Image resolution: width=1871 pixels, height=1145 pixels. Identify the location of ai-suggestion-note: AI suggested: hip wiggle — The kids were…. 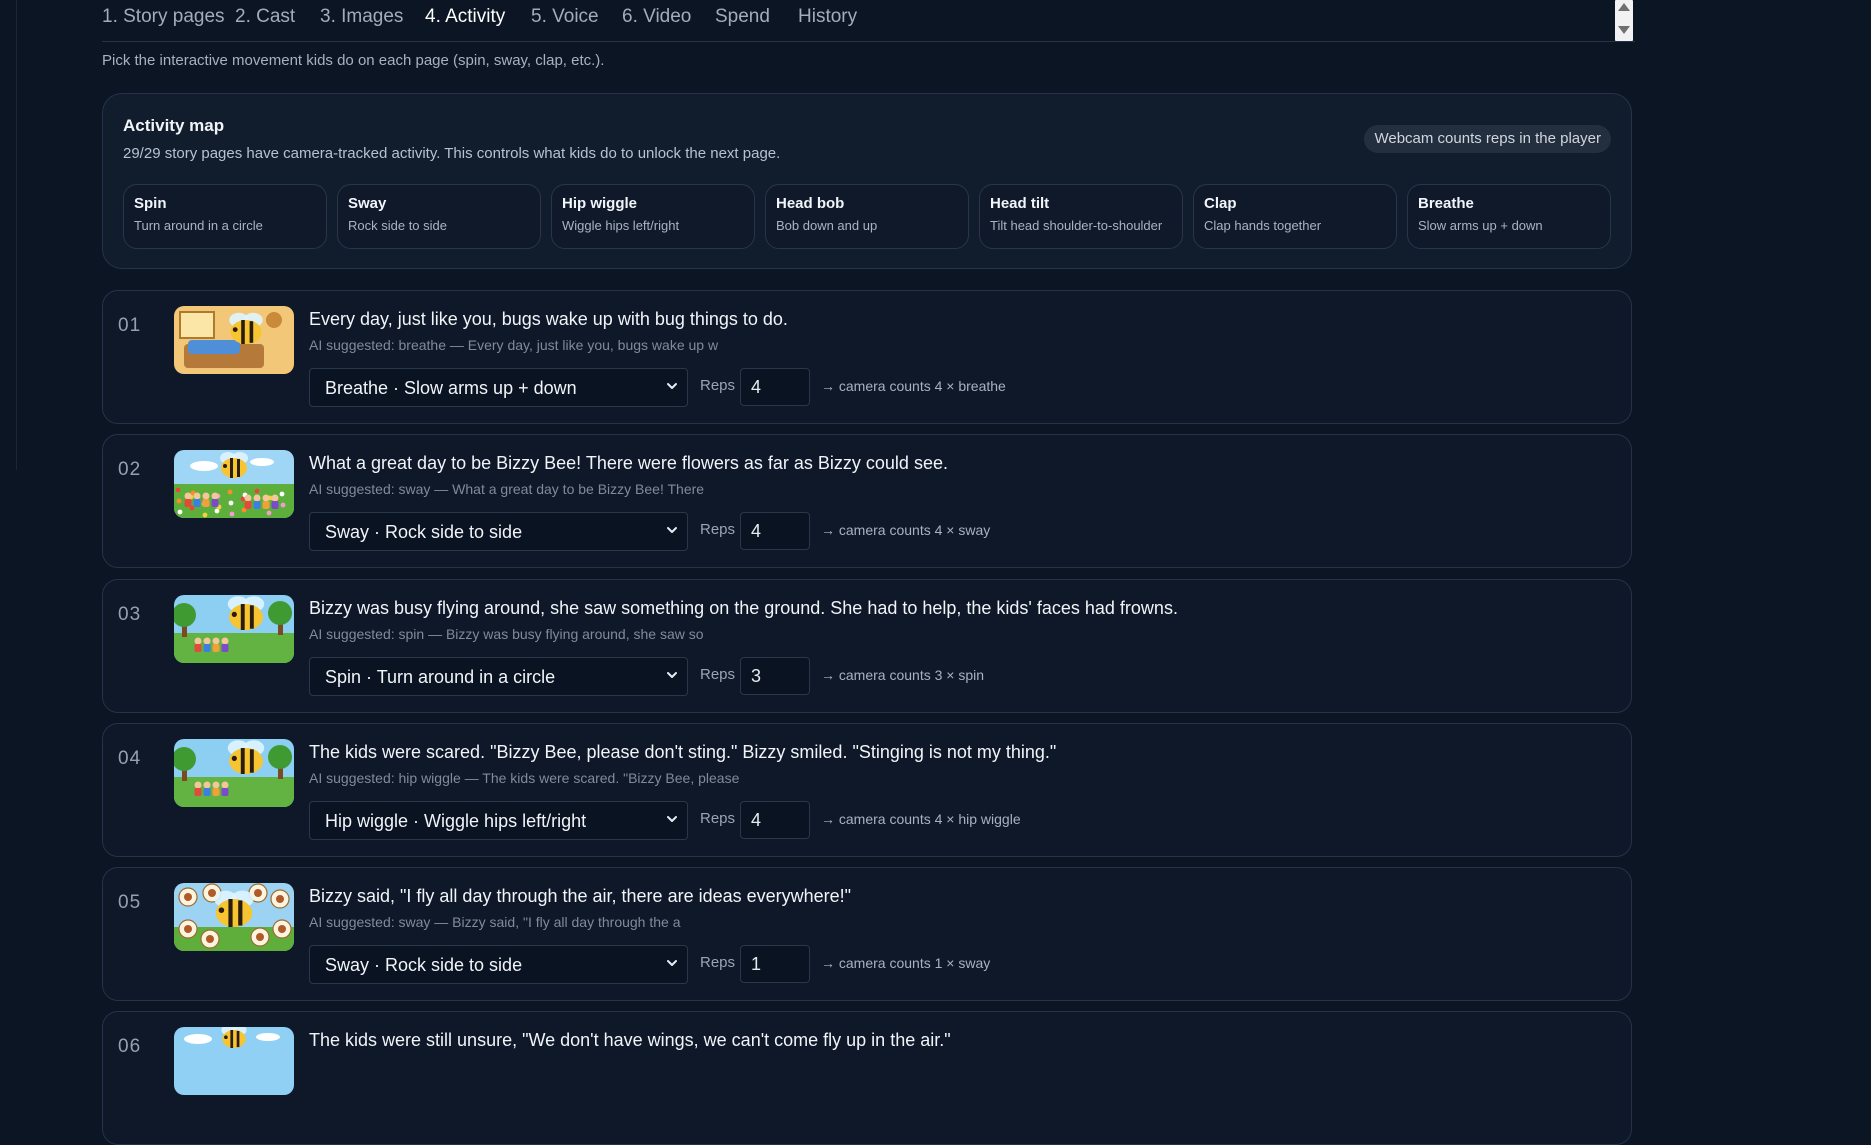
(524, 778).